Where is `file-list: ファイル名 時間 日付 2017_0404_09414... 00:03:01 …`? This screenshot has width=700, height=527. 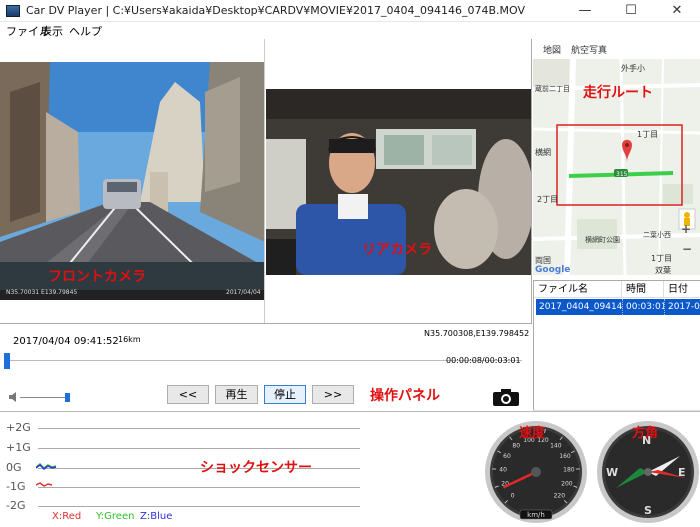 file-list: ファイル名 時間 日付 2017_0404_09414... 00:03:01 … is located at coordinates (616, 345).